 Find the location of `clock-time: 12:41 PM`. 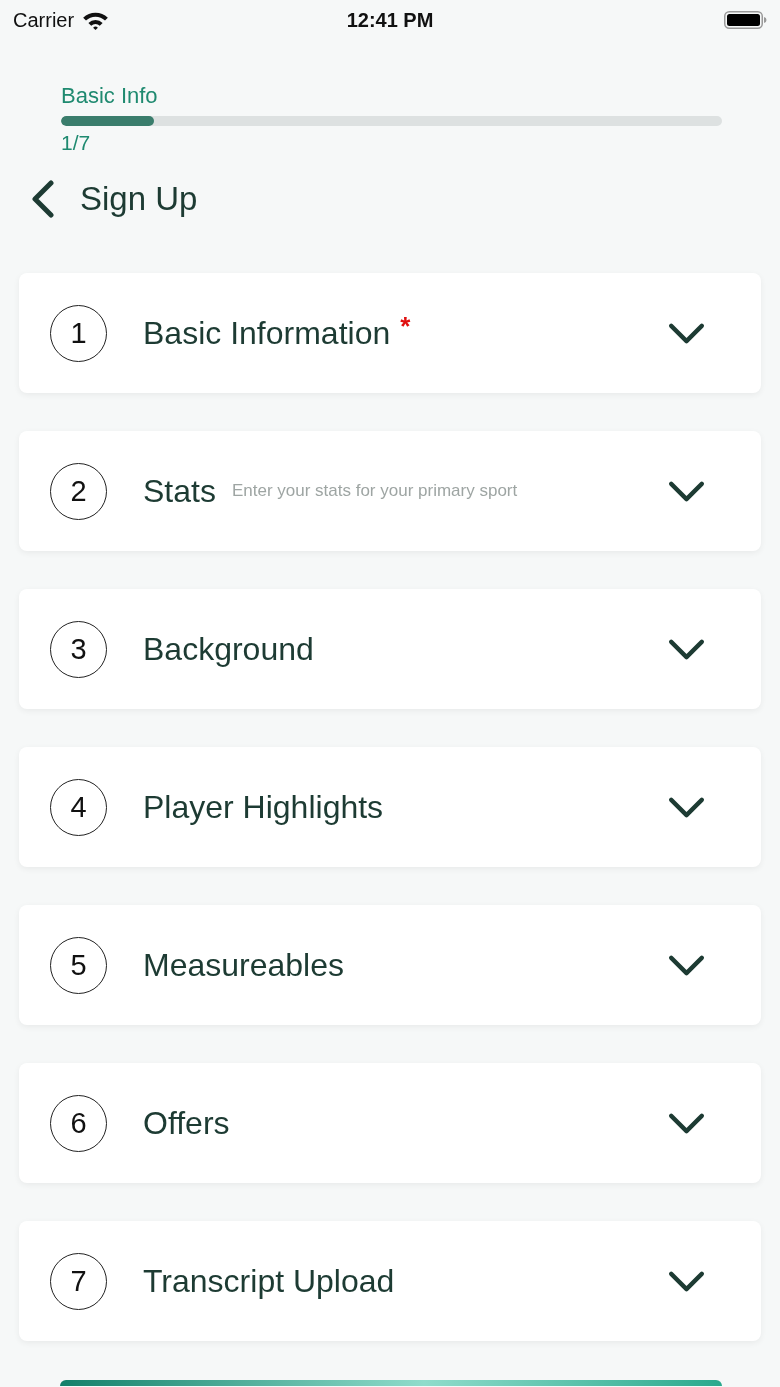

clock-time: 12:41 PM is located at coordinates (390, 20).